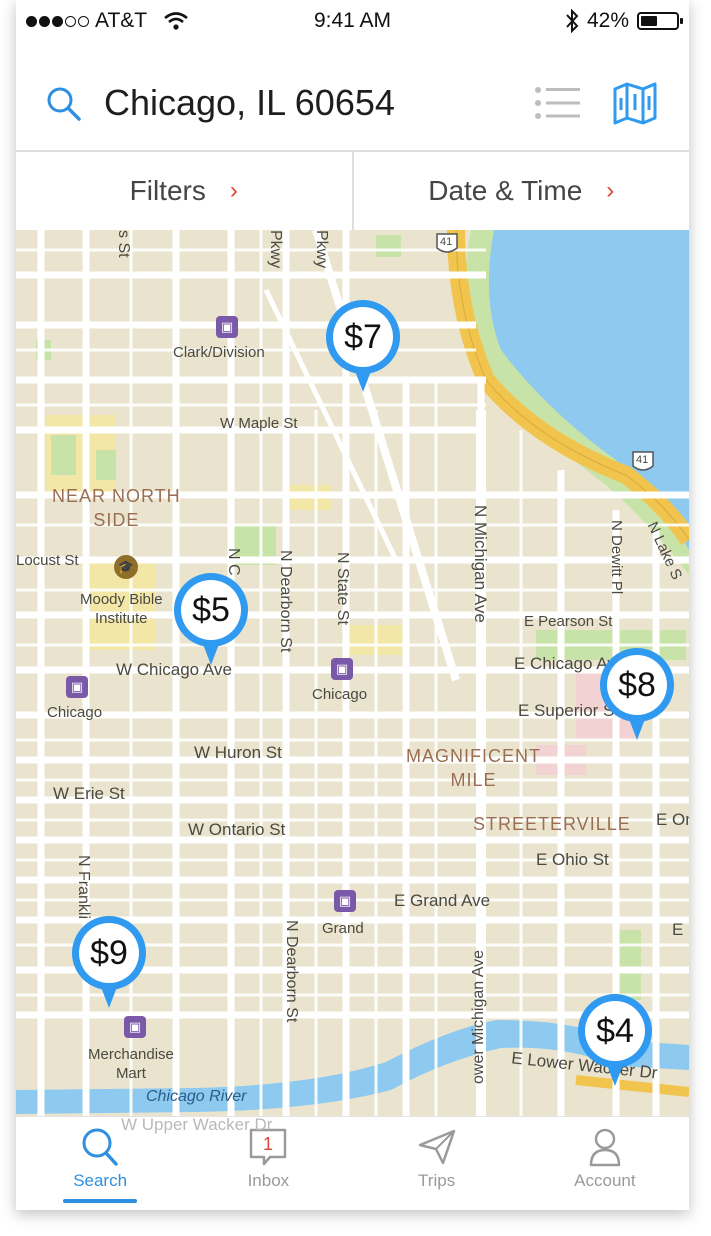 This screenshot has height=1236, width=711. What do you see at coordinates (605, 1147) in the screenshot?
I see `user-icon` at bounding box center [605, 1147].